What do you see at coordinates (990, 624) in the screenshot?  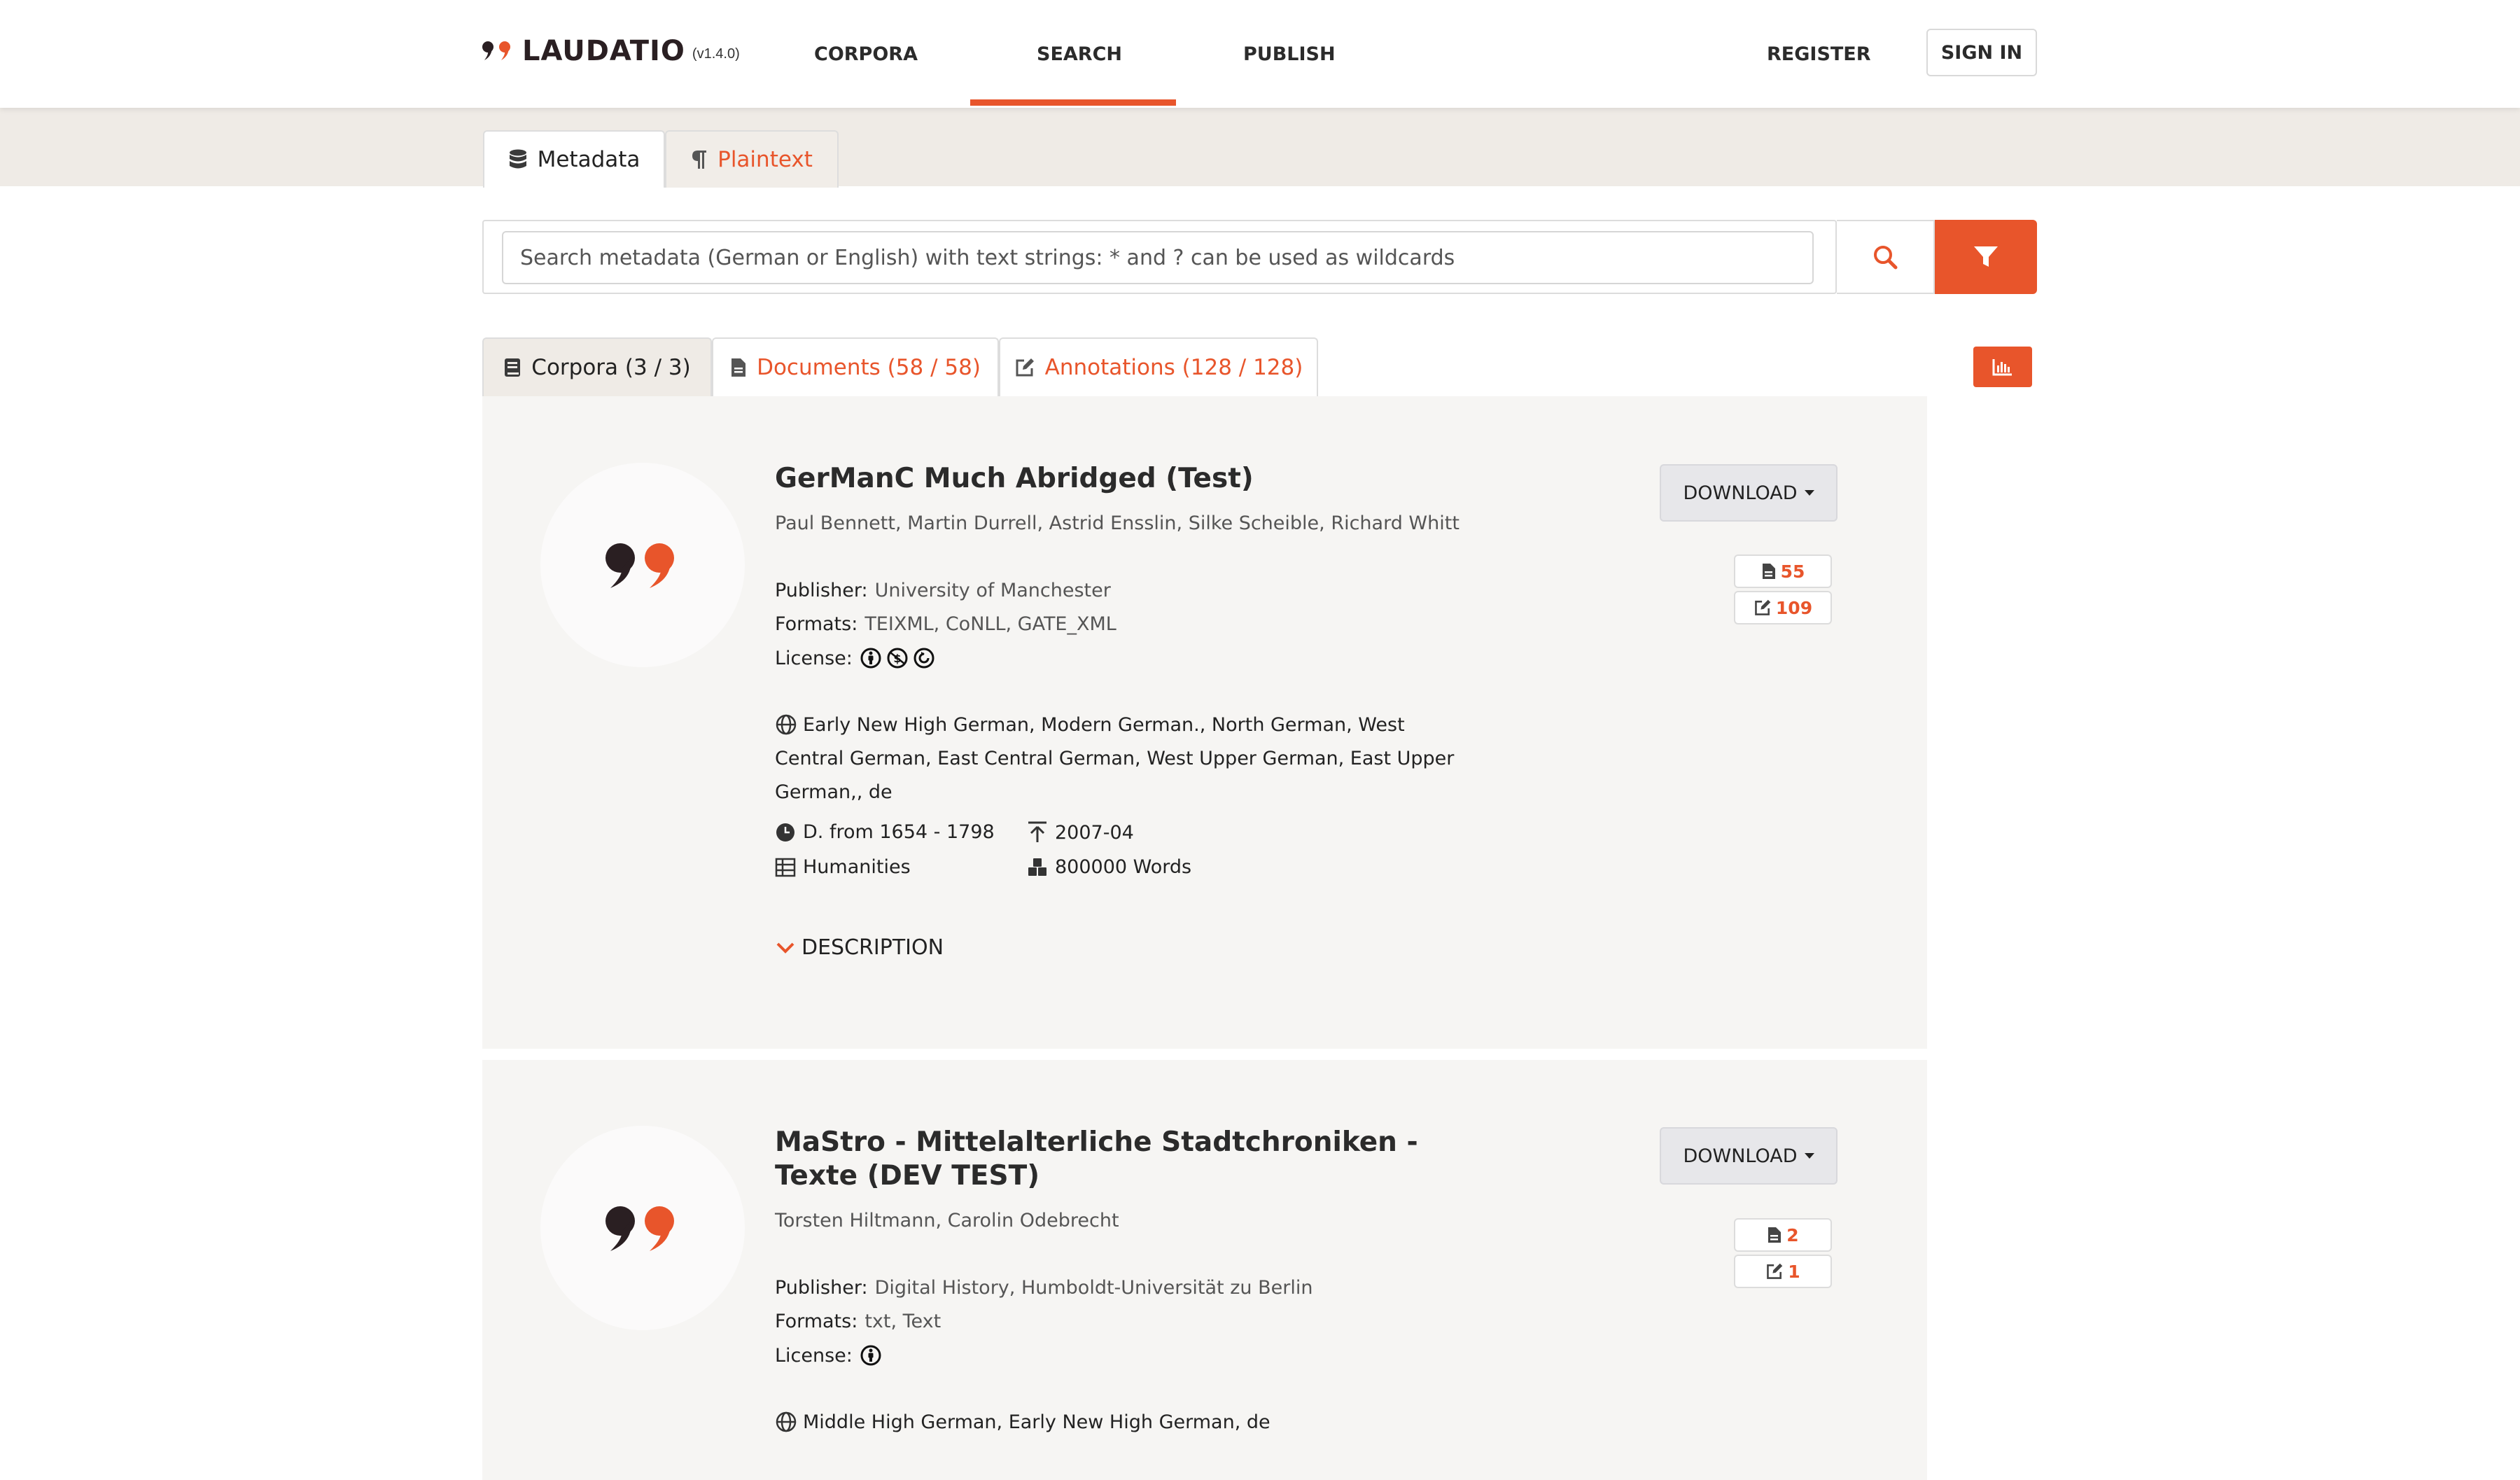 I see `formats-value: TEIXML, CoNLL, GATE_XML` at bounding box center [990, 624].